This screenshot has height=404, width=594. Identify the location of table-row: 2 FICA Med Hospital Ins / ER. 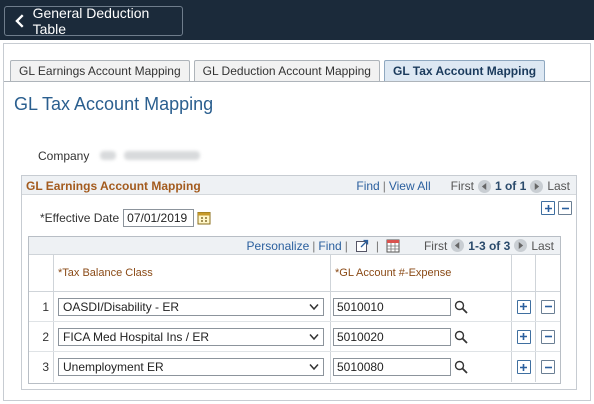
(294, 337).